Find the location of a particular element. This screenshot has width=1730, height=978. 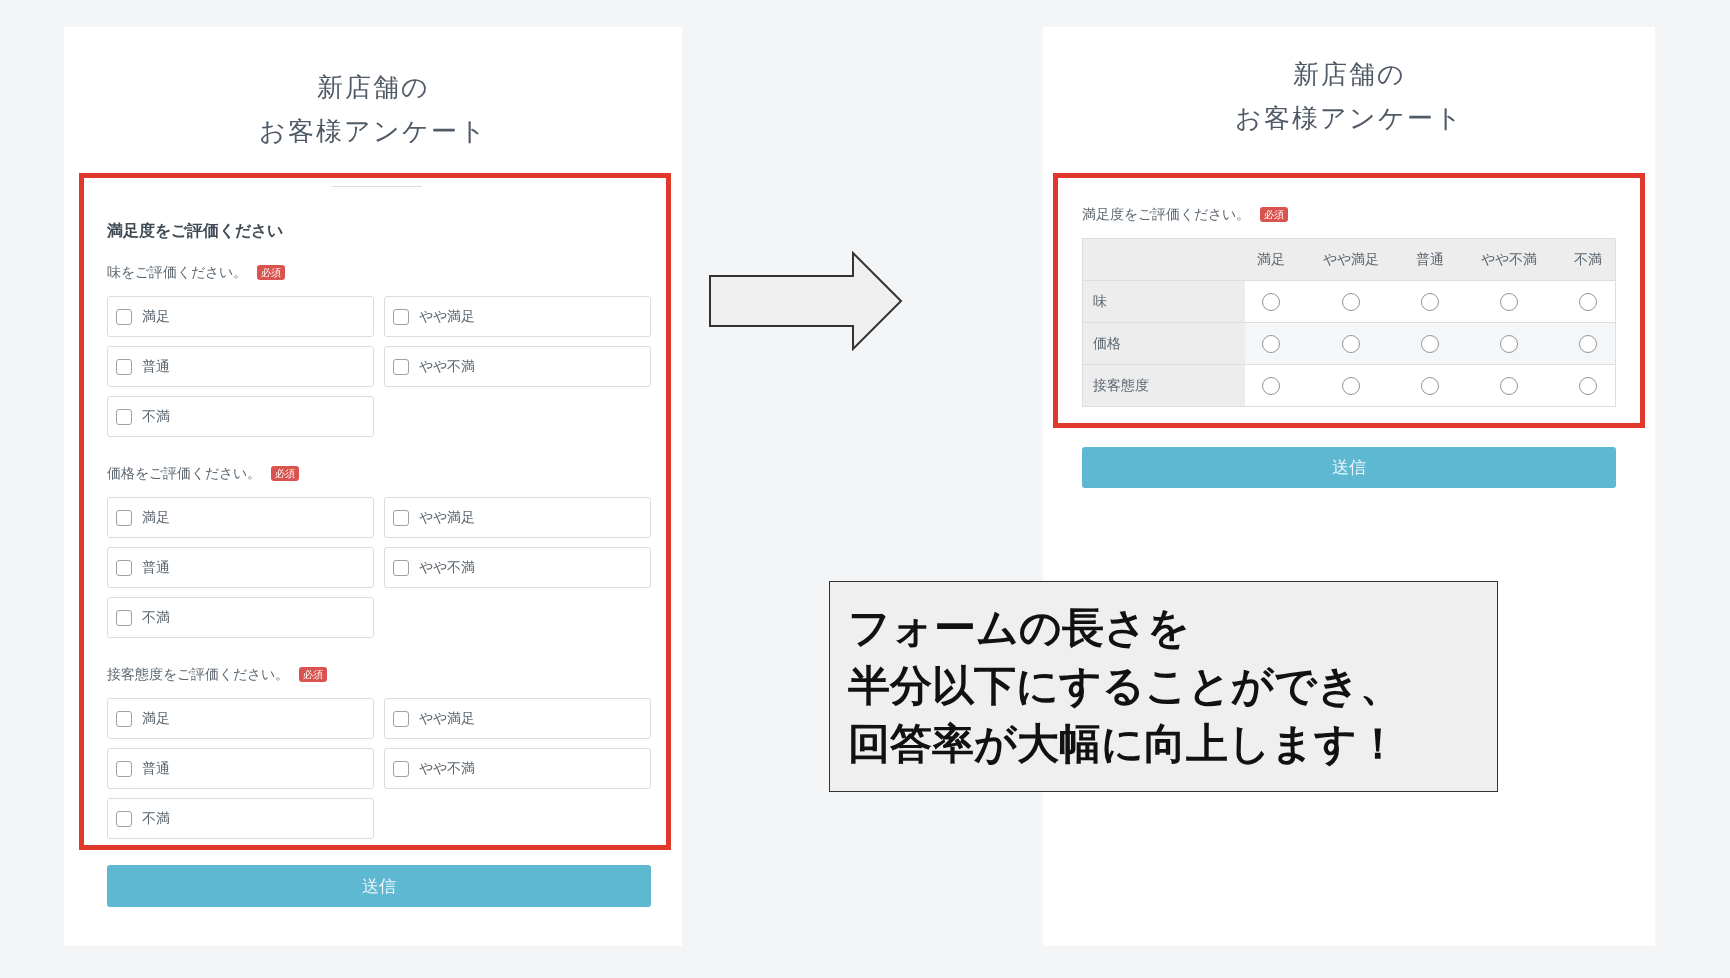

column-header: 満足 is located at coordinates (1271, 259).